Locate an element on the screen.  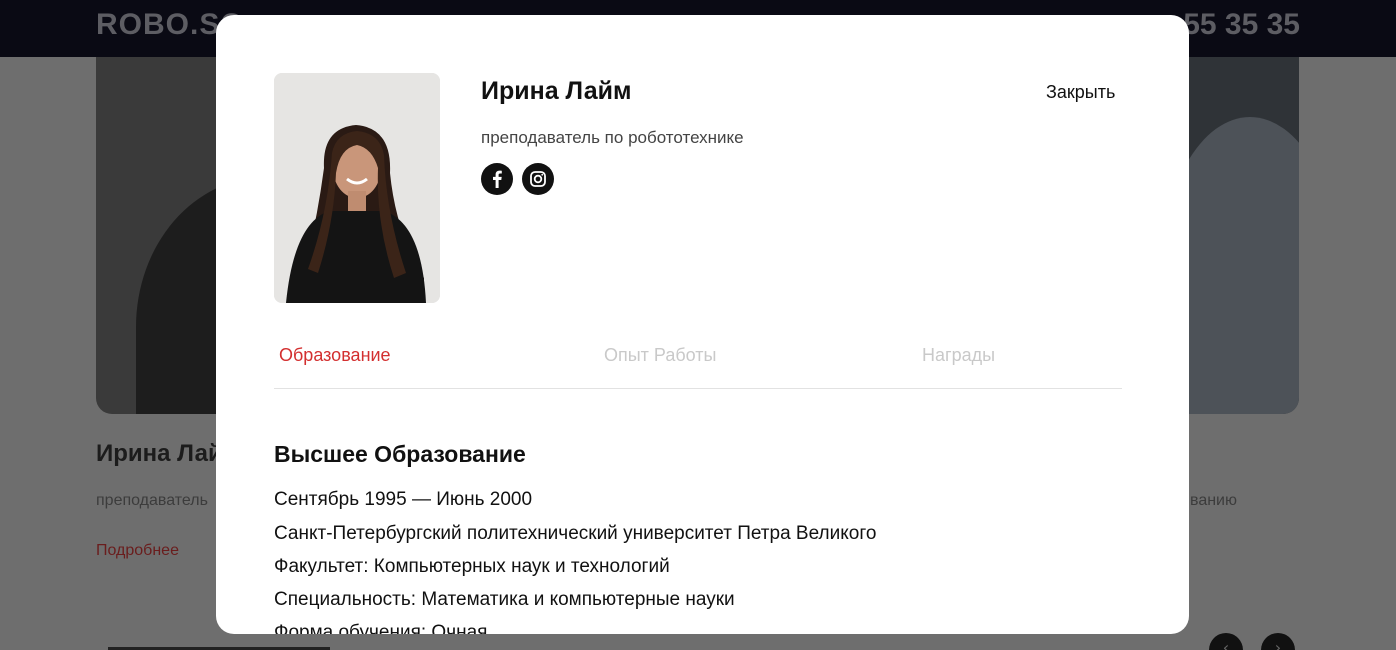
facebook-link is located at coordinates (497, 179).